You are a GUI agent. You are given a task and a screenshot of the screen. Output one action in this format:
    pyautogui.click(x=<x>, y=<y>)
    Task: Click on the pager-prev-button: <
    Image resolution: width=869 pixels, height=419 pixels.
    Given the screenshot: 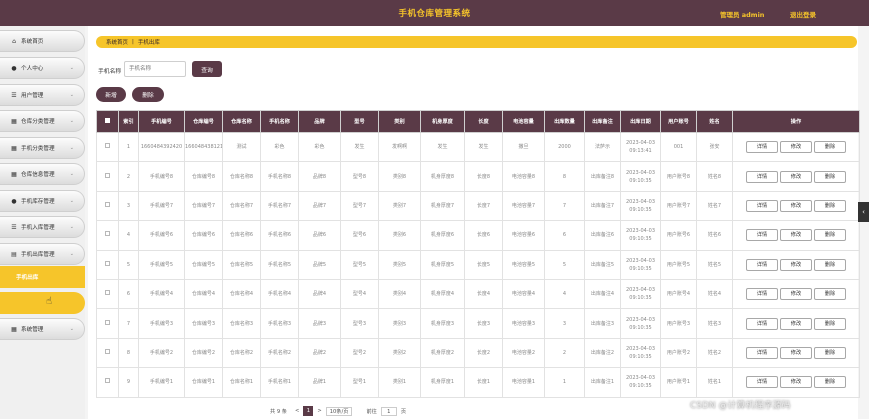 What is the action you would take?
    pyautogui.click(x=297, y=411)
    